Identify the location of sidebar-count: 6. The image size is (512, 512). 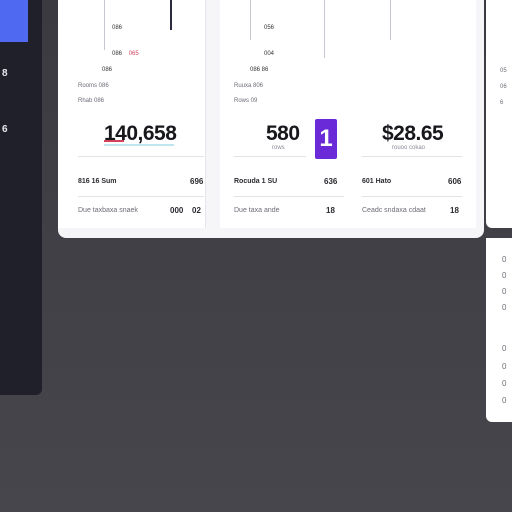
(5, 129).